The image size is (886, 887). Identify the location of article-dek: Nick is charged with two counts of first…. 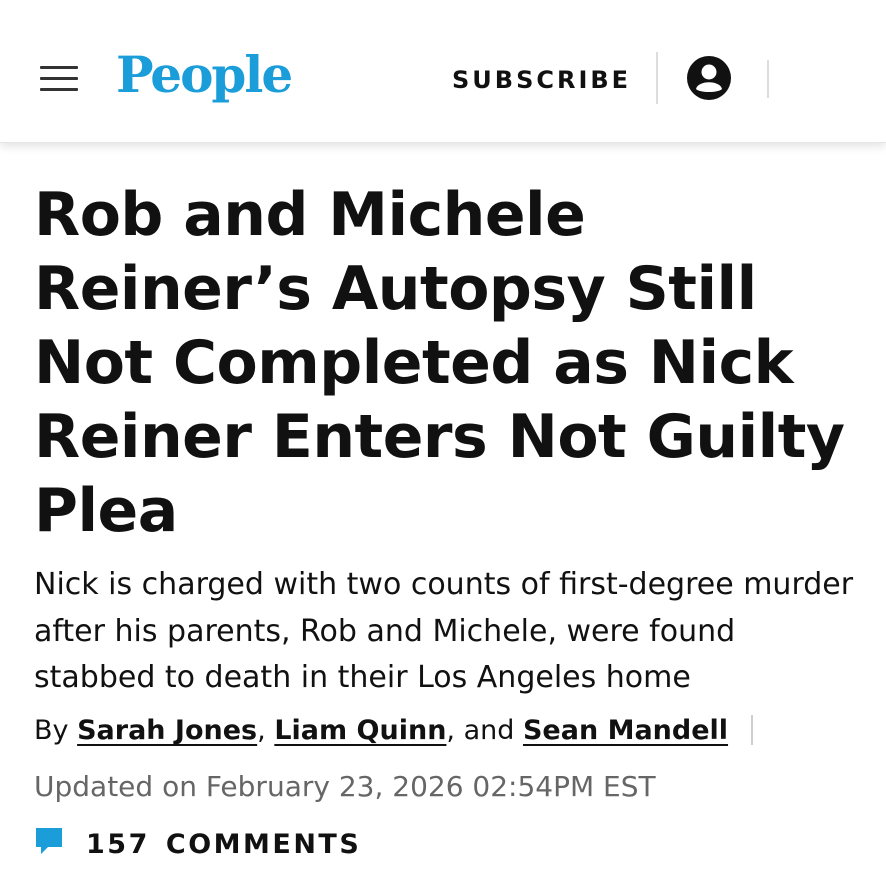
(444, 631).